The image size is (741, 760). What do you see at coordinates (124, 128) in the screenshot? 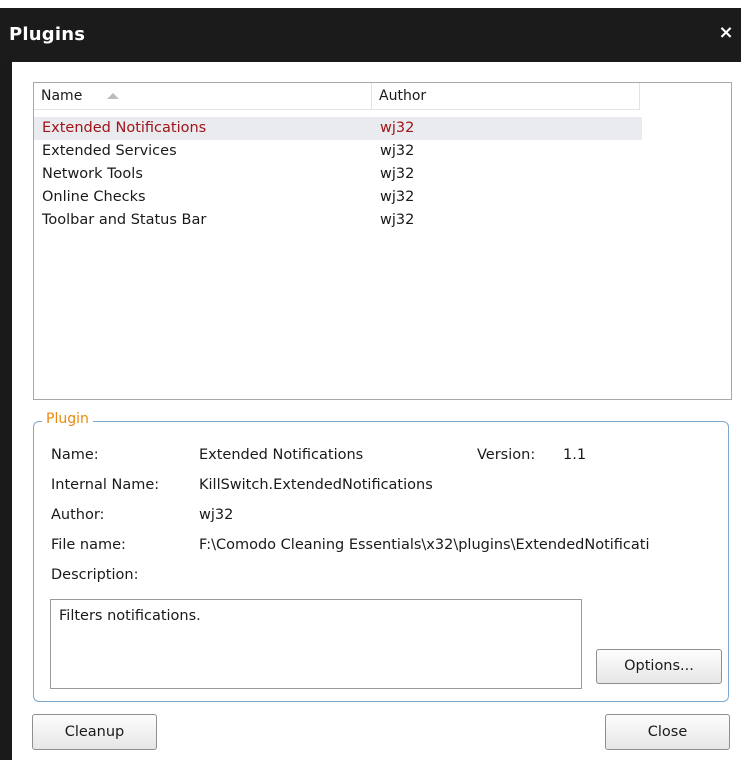
I see `plugin-name-cell: Extended Notifications` at bounding box center [124, 128].